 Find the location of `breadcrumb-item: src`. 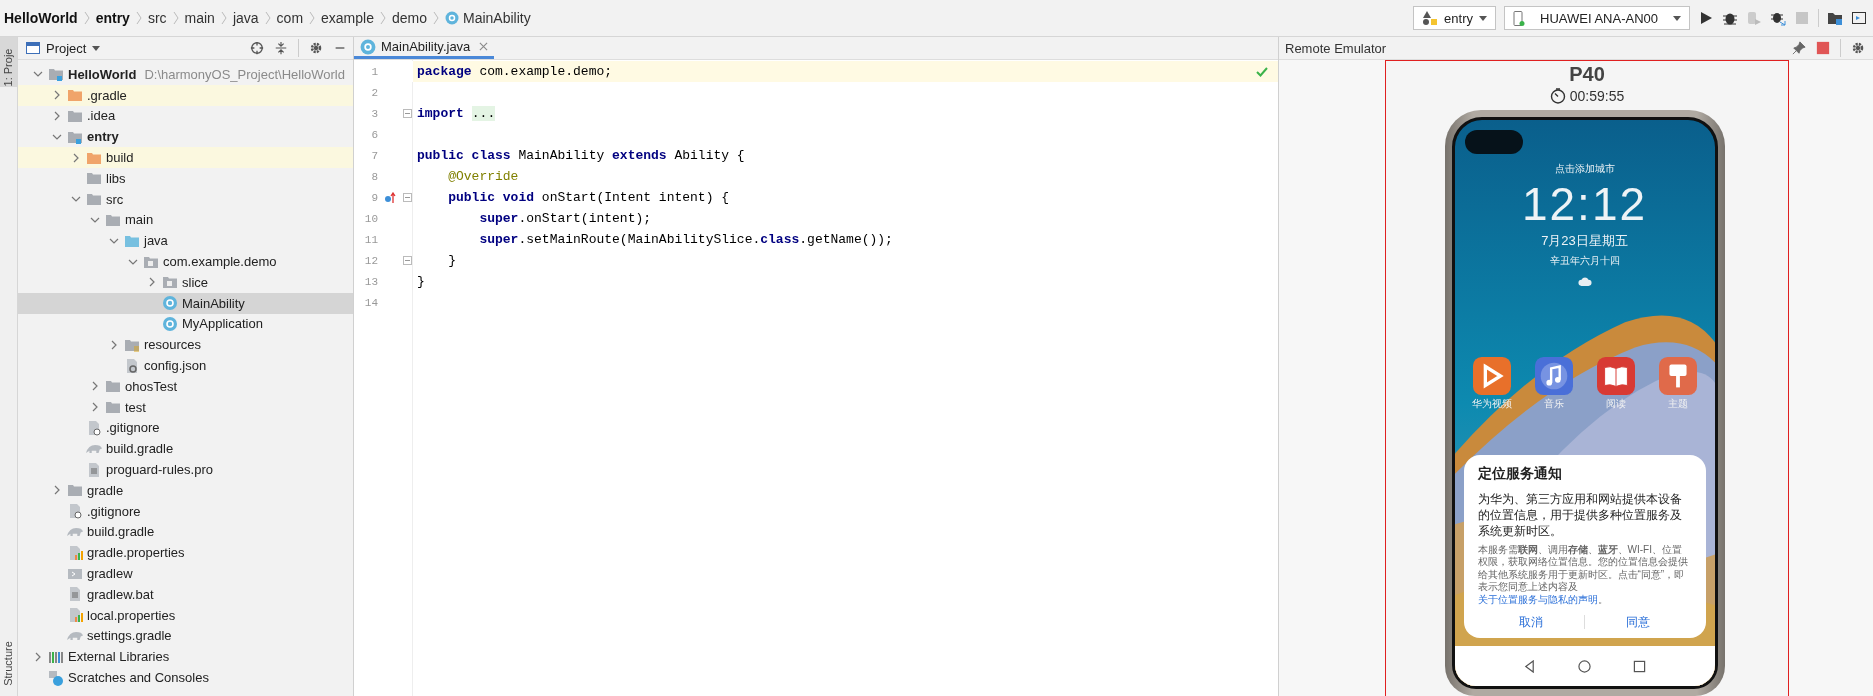

breadcrumb-item: src is located at coordinates (157, 18).